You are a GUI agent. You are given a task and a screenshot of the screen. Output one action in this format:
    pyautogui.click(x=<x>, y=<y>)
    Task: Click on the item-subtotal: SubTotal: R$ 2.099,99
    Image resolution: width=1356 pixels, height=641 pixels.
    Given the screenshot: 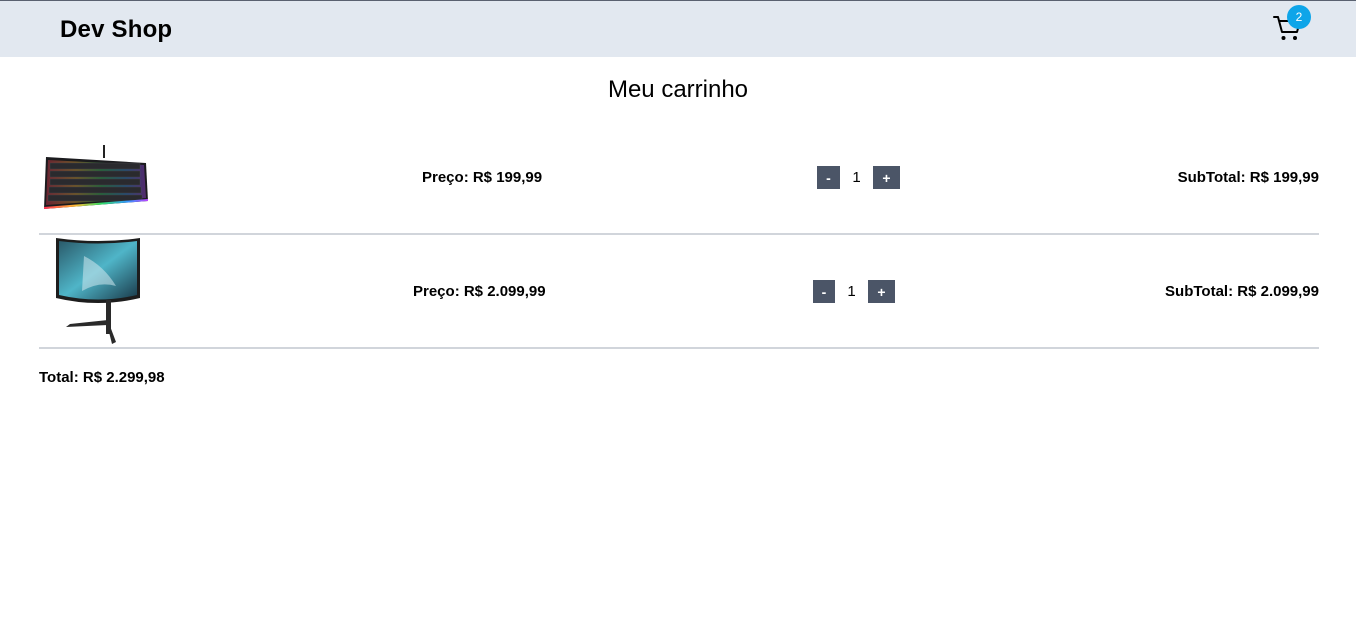 What is the action you would take?
    pyautogui.click(x=1242, y=291)
    